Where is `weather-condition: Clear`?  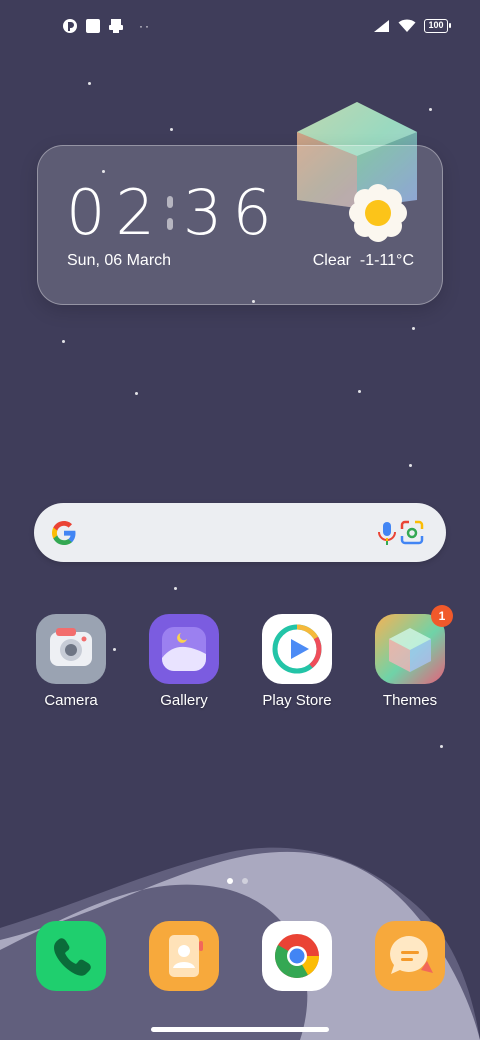
weather-condition: Clear is located at coordinates (331, 260).